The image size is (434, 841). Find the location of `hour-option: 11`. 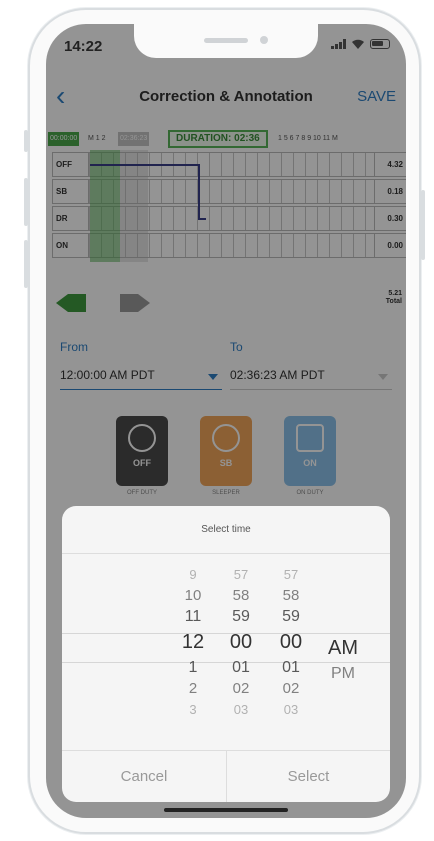

hour-option: 11 is located at coordinates (193, 616).